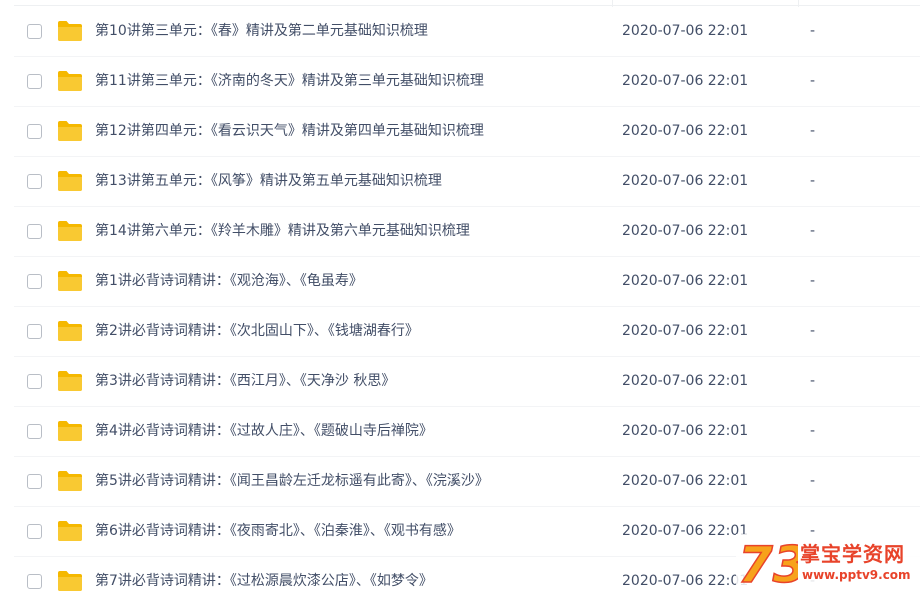 The height and width of the screenshot is (591, 920). What do you see at coordinates (278, 531) in the screenshot?
I see `file-name: 第6讲必背诗词精讲：《夜雨寄北》、《泊秦淮》、《观书有感》` at bounding box center [278, 531].